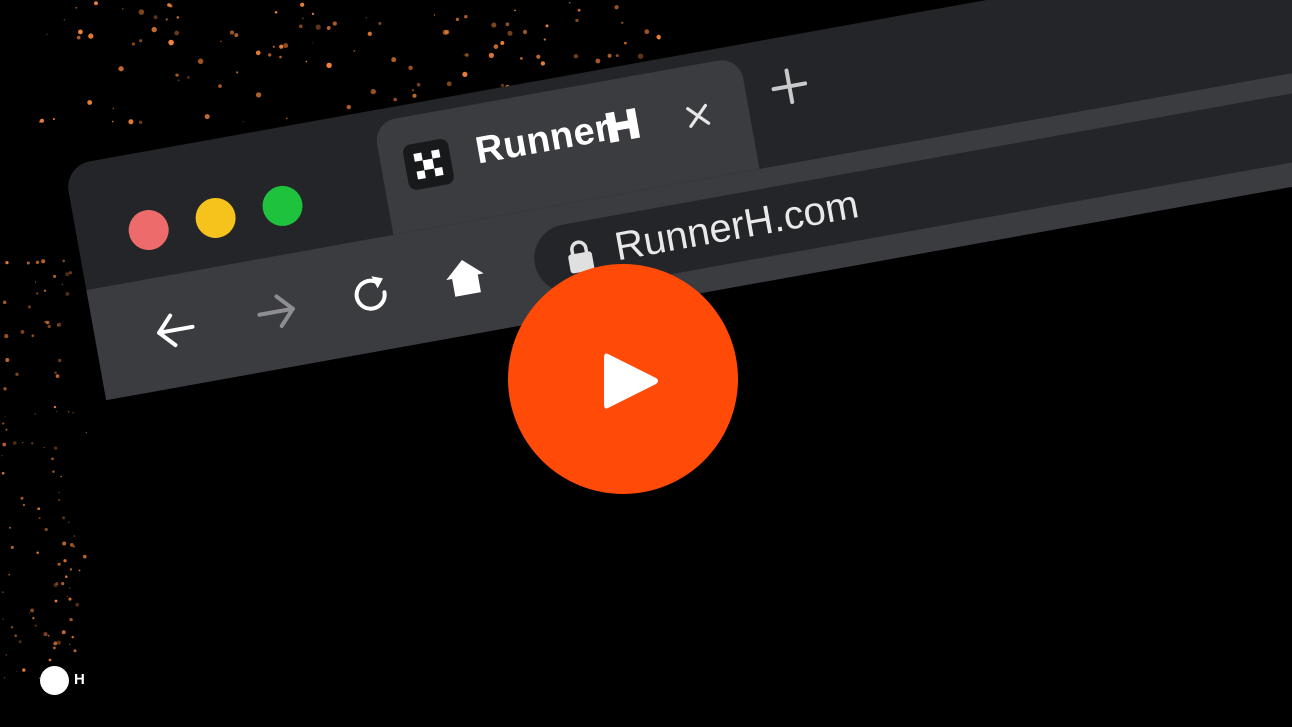 This screenshot has height=727, width=1292. Describe the element at coordinates (736, 226) in the screenshot. I see `url-text: RunnerH.com` at that location.